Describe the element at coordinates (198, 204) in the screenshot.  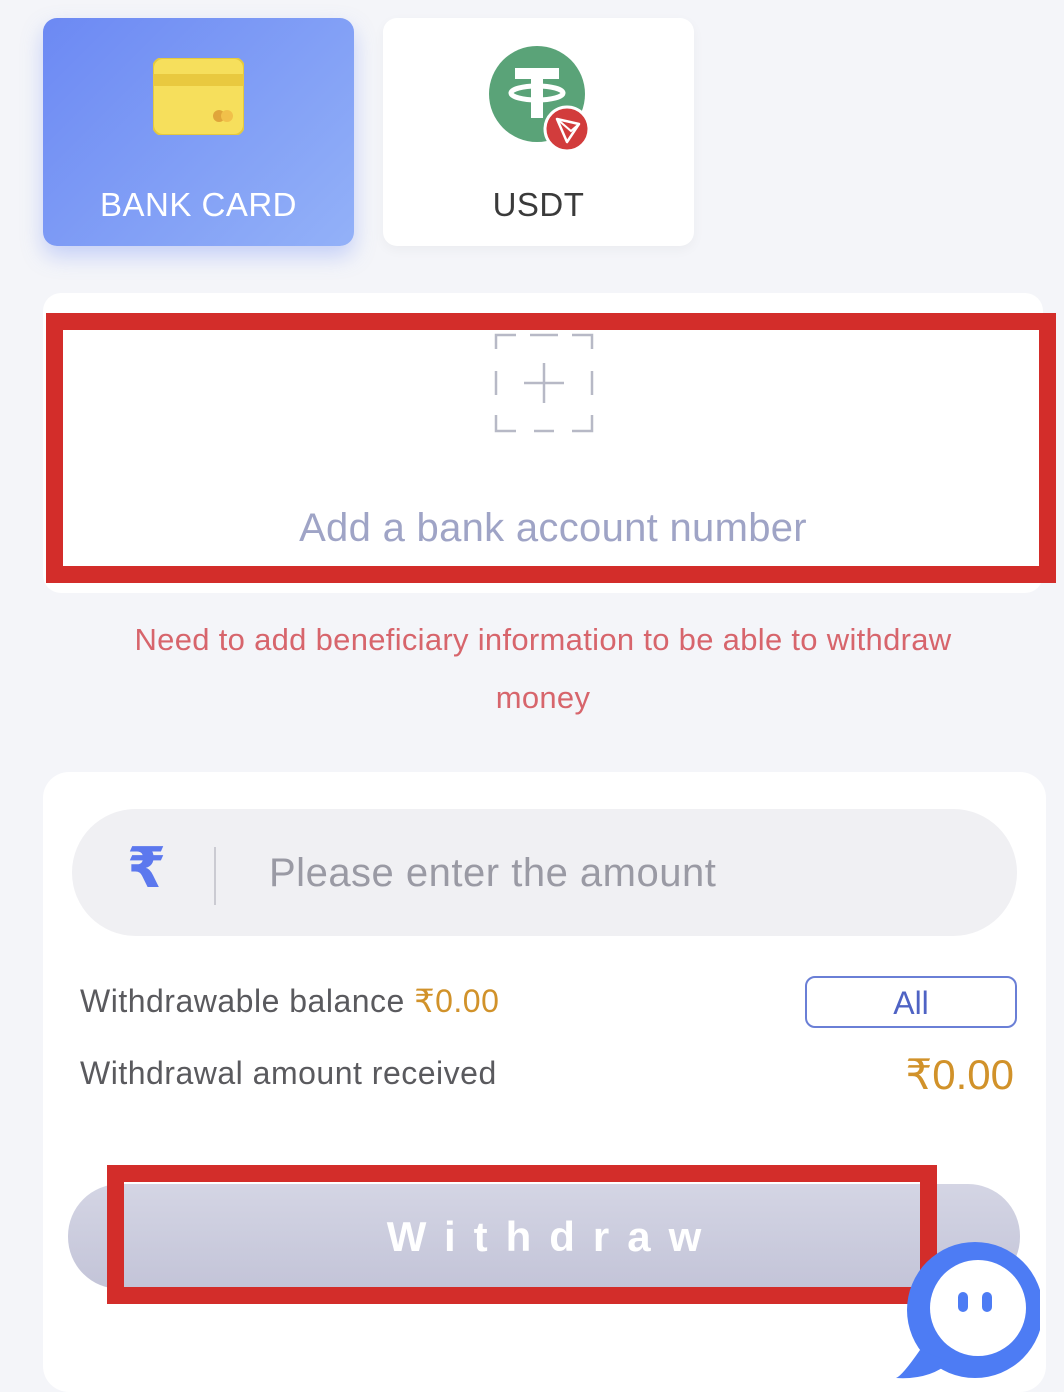
I see `bank-card-tab-label: BANK CARD` at that location.